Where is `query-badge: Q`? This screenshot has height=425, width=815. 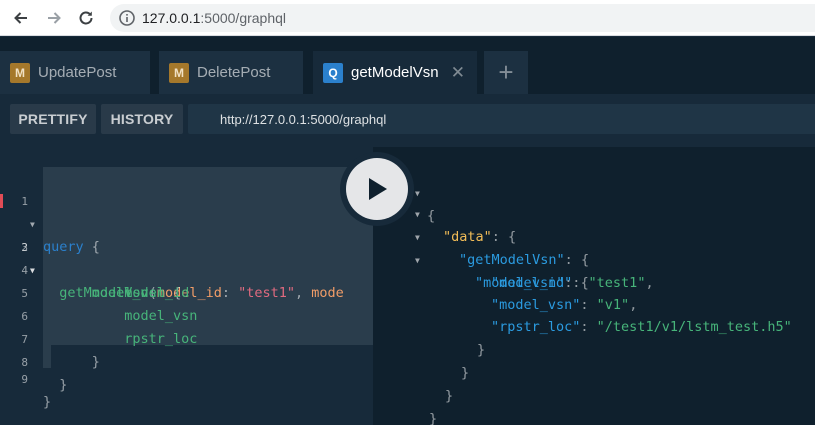
query-badge: Q is located at coordinates (333, 72).